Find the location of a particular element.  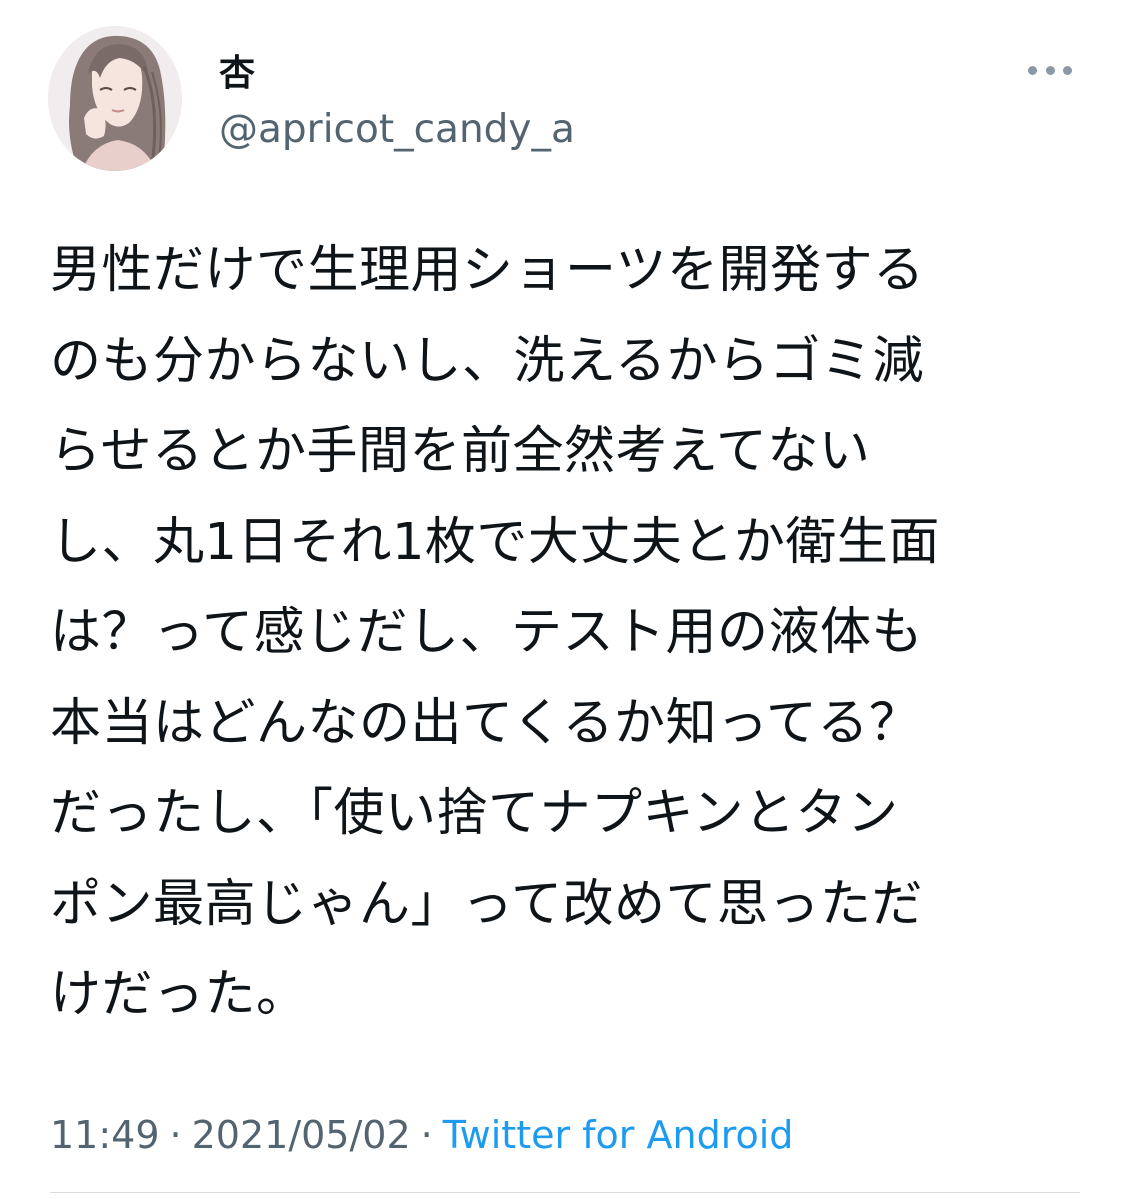

display-name: 杏 is located at coordinates (237, 74).